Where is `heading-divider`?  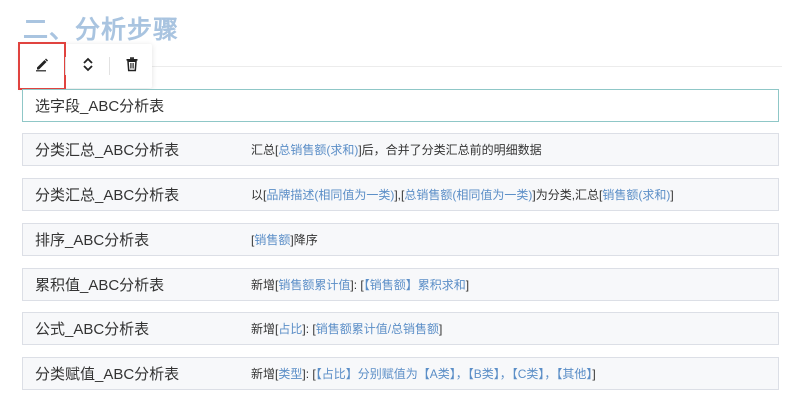
heading-divider is located at coordinates (466, 66).